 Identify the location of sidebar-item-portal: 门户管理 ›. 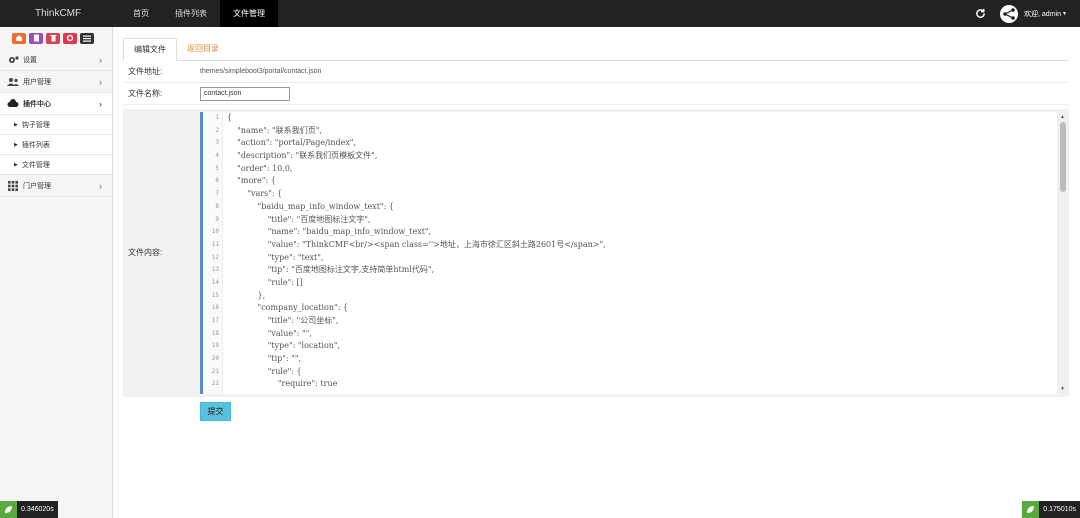
(56, 186).